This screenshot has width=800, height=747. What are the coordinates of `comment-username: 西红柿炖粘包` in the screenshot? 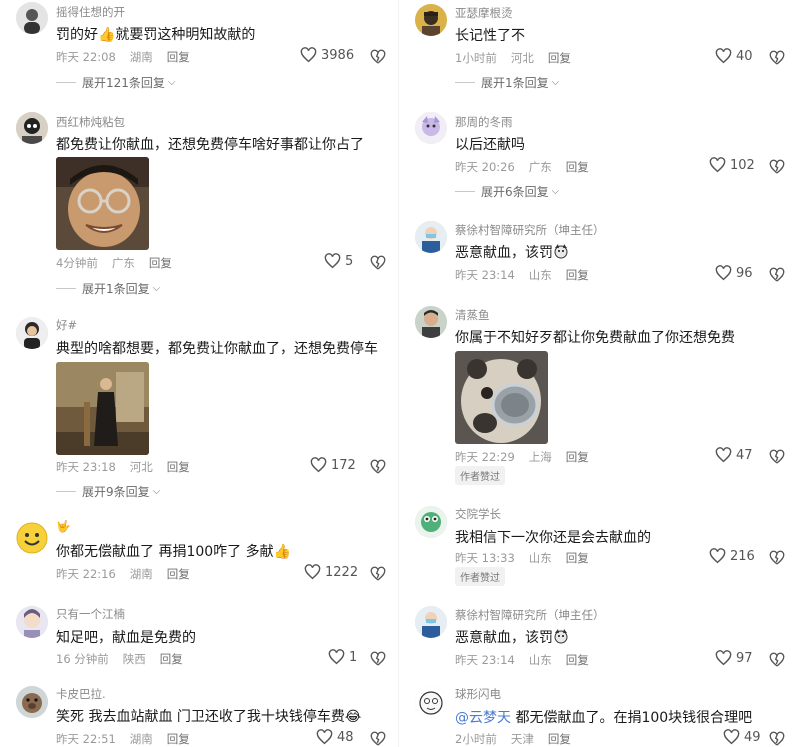 It's located at (90, 122).